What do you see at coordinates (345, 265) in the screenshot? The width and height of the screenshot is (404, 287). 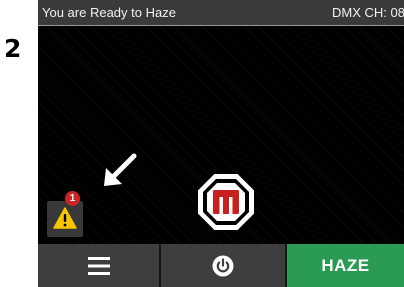 I see `haze-button: HAZE` at bounding box center [345, 265].